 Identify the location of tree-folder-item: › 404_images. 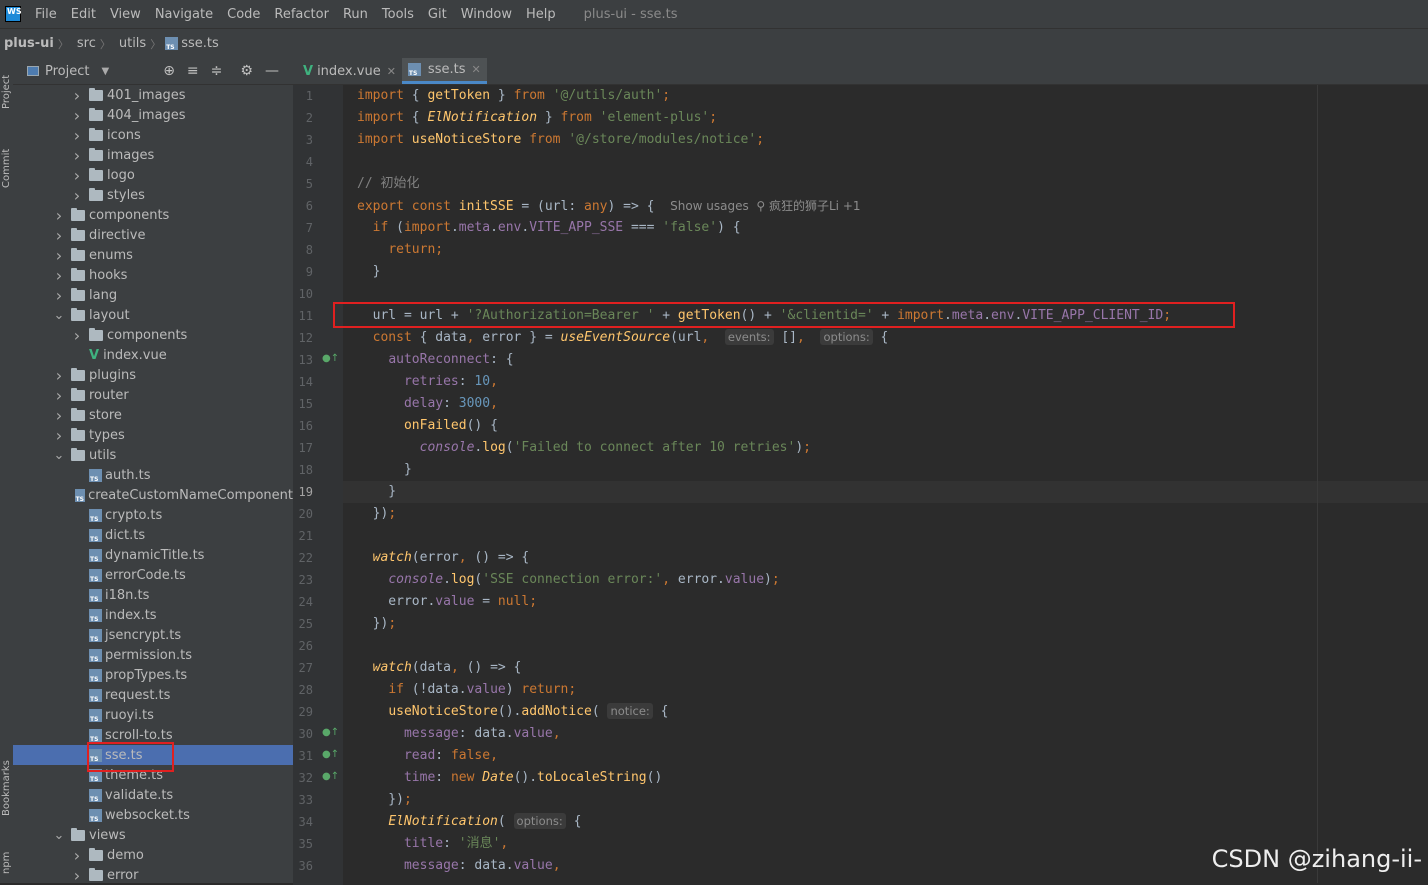
(153, 115).